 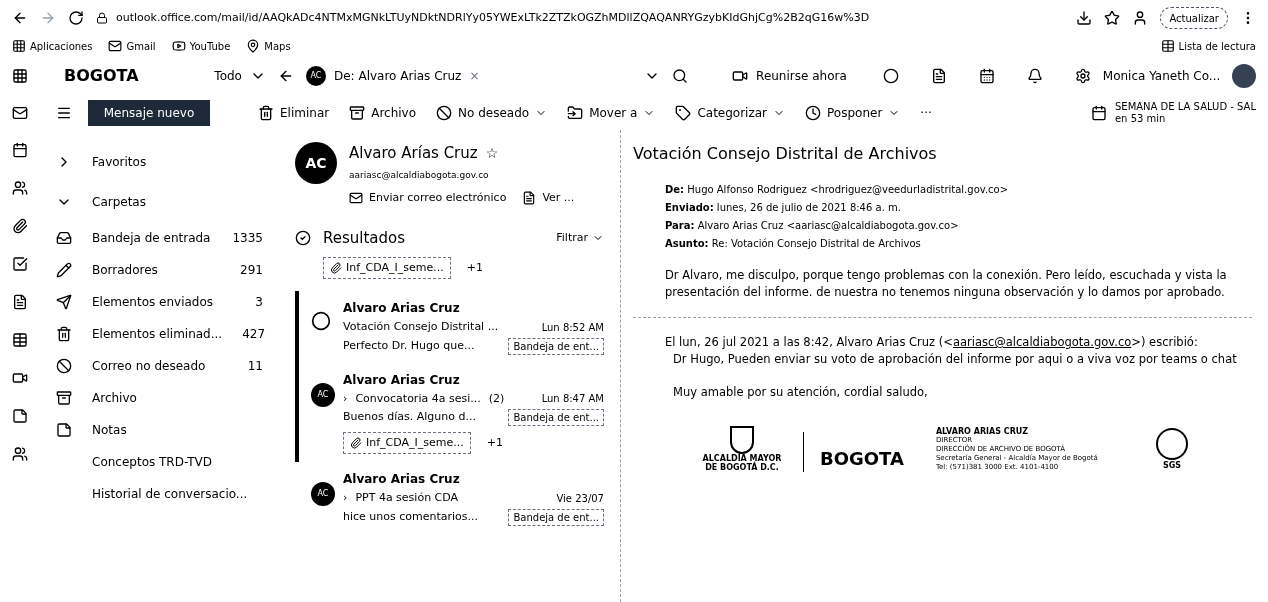 What do you see at coordinates (321, 321) in the screenshot?
I see `select-circle` at bounding box center [321, 321].